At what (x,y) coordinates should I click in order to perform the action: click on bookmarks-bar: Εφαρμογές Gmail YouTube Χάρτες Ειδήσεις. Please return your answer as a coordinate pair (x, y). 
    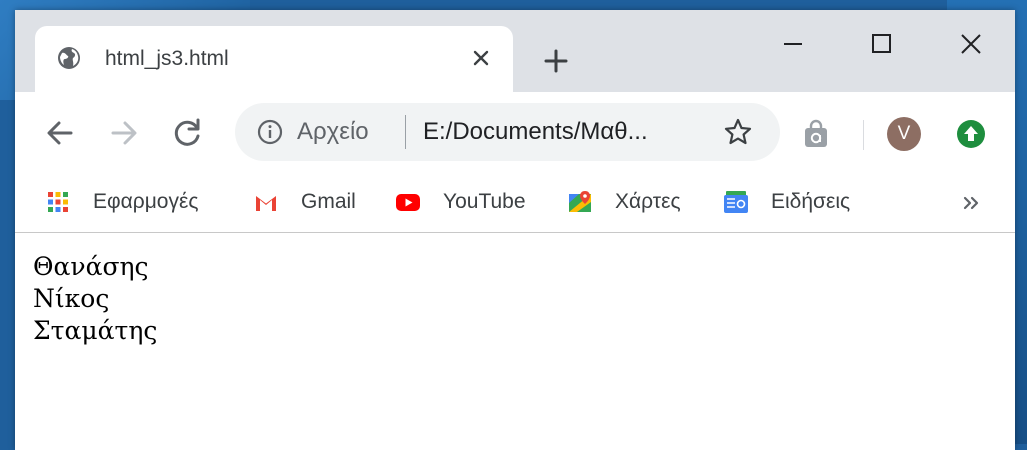
    Looking at the image, I should click on (515, 203).